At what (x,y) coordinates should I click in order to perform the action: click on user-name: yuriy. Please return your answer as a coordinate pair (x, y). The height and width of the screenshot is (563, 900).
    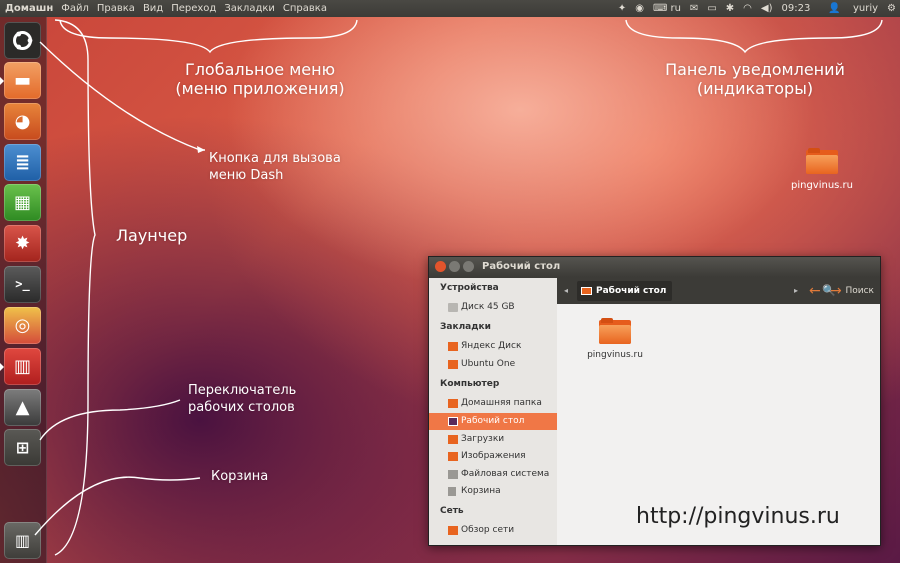
    Looking at the image, I should click on (865, 8).